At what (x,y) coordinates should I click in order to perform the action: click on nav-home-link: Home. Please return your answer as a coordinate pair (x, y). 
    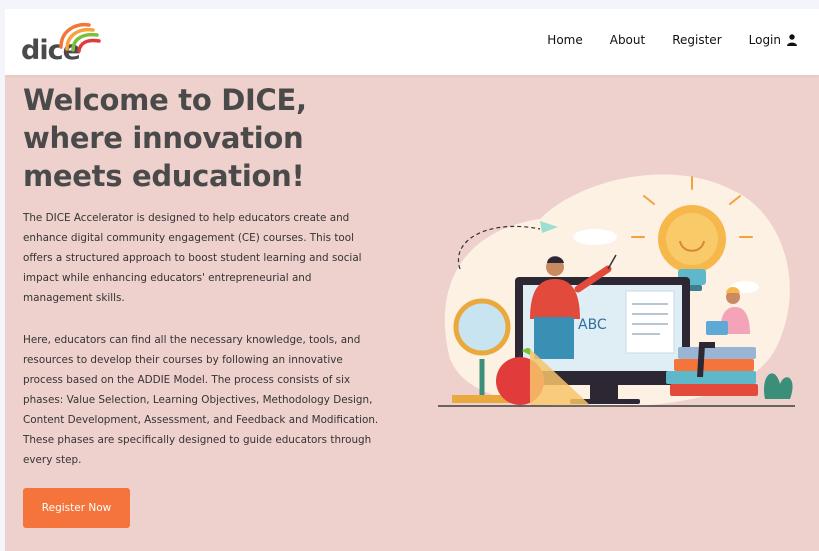
    Looking at the image, I should click on (564, 40).